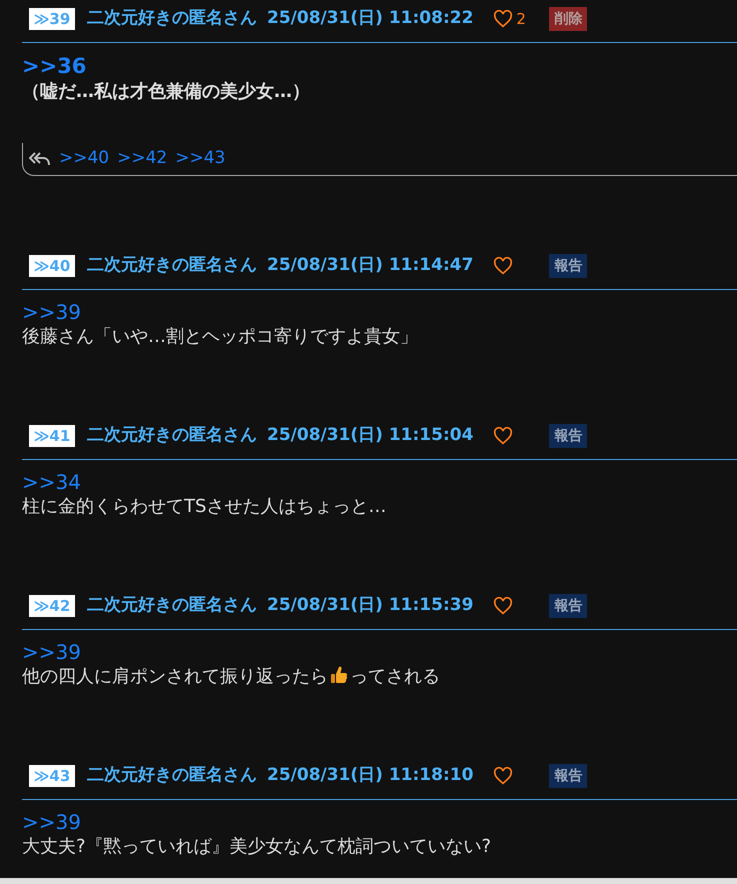 This screenshot has height=884, width=737. I want to click on post-date: 25/08/31(日) 11:14:47, so click(370, 266).